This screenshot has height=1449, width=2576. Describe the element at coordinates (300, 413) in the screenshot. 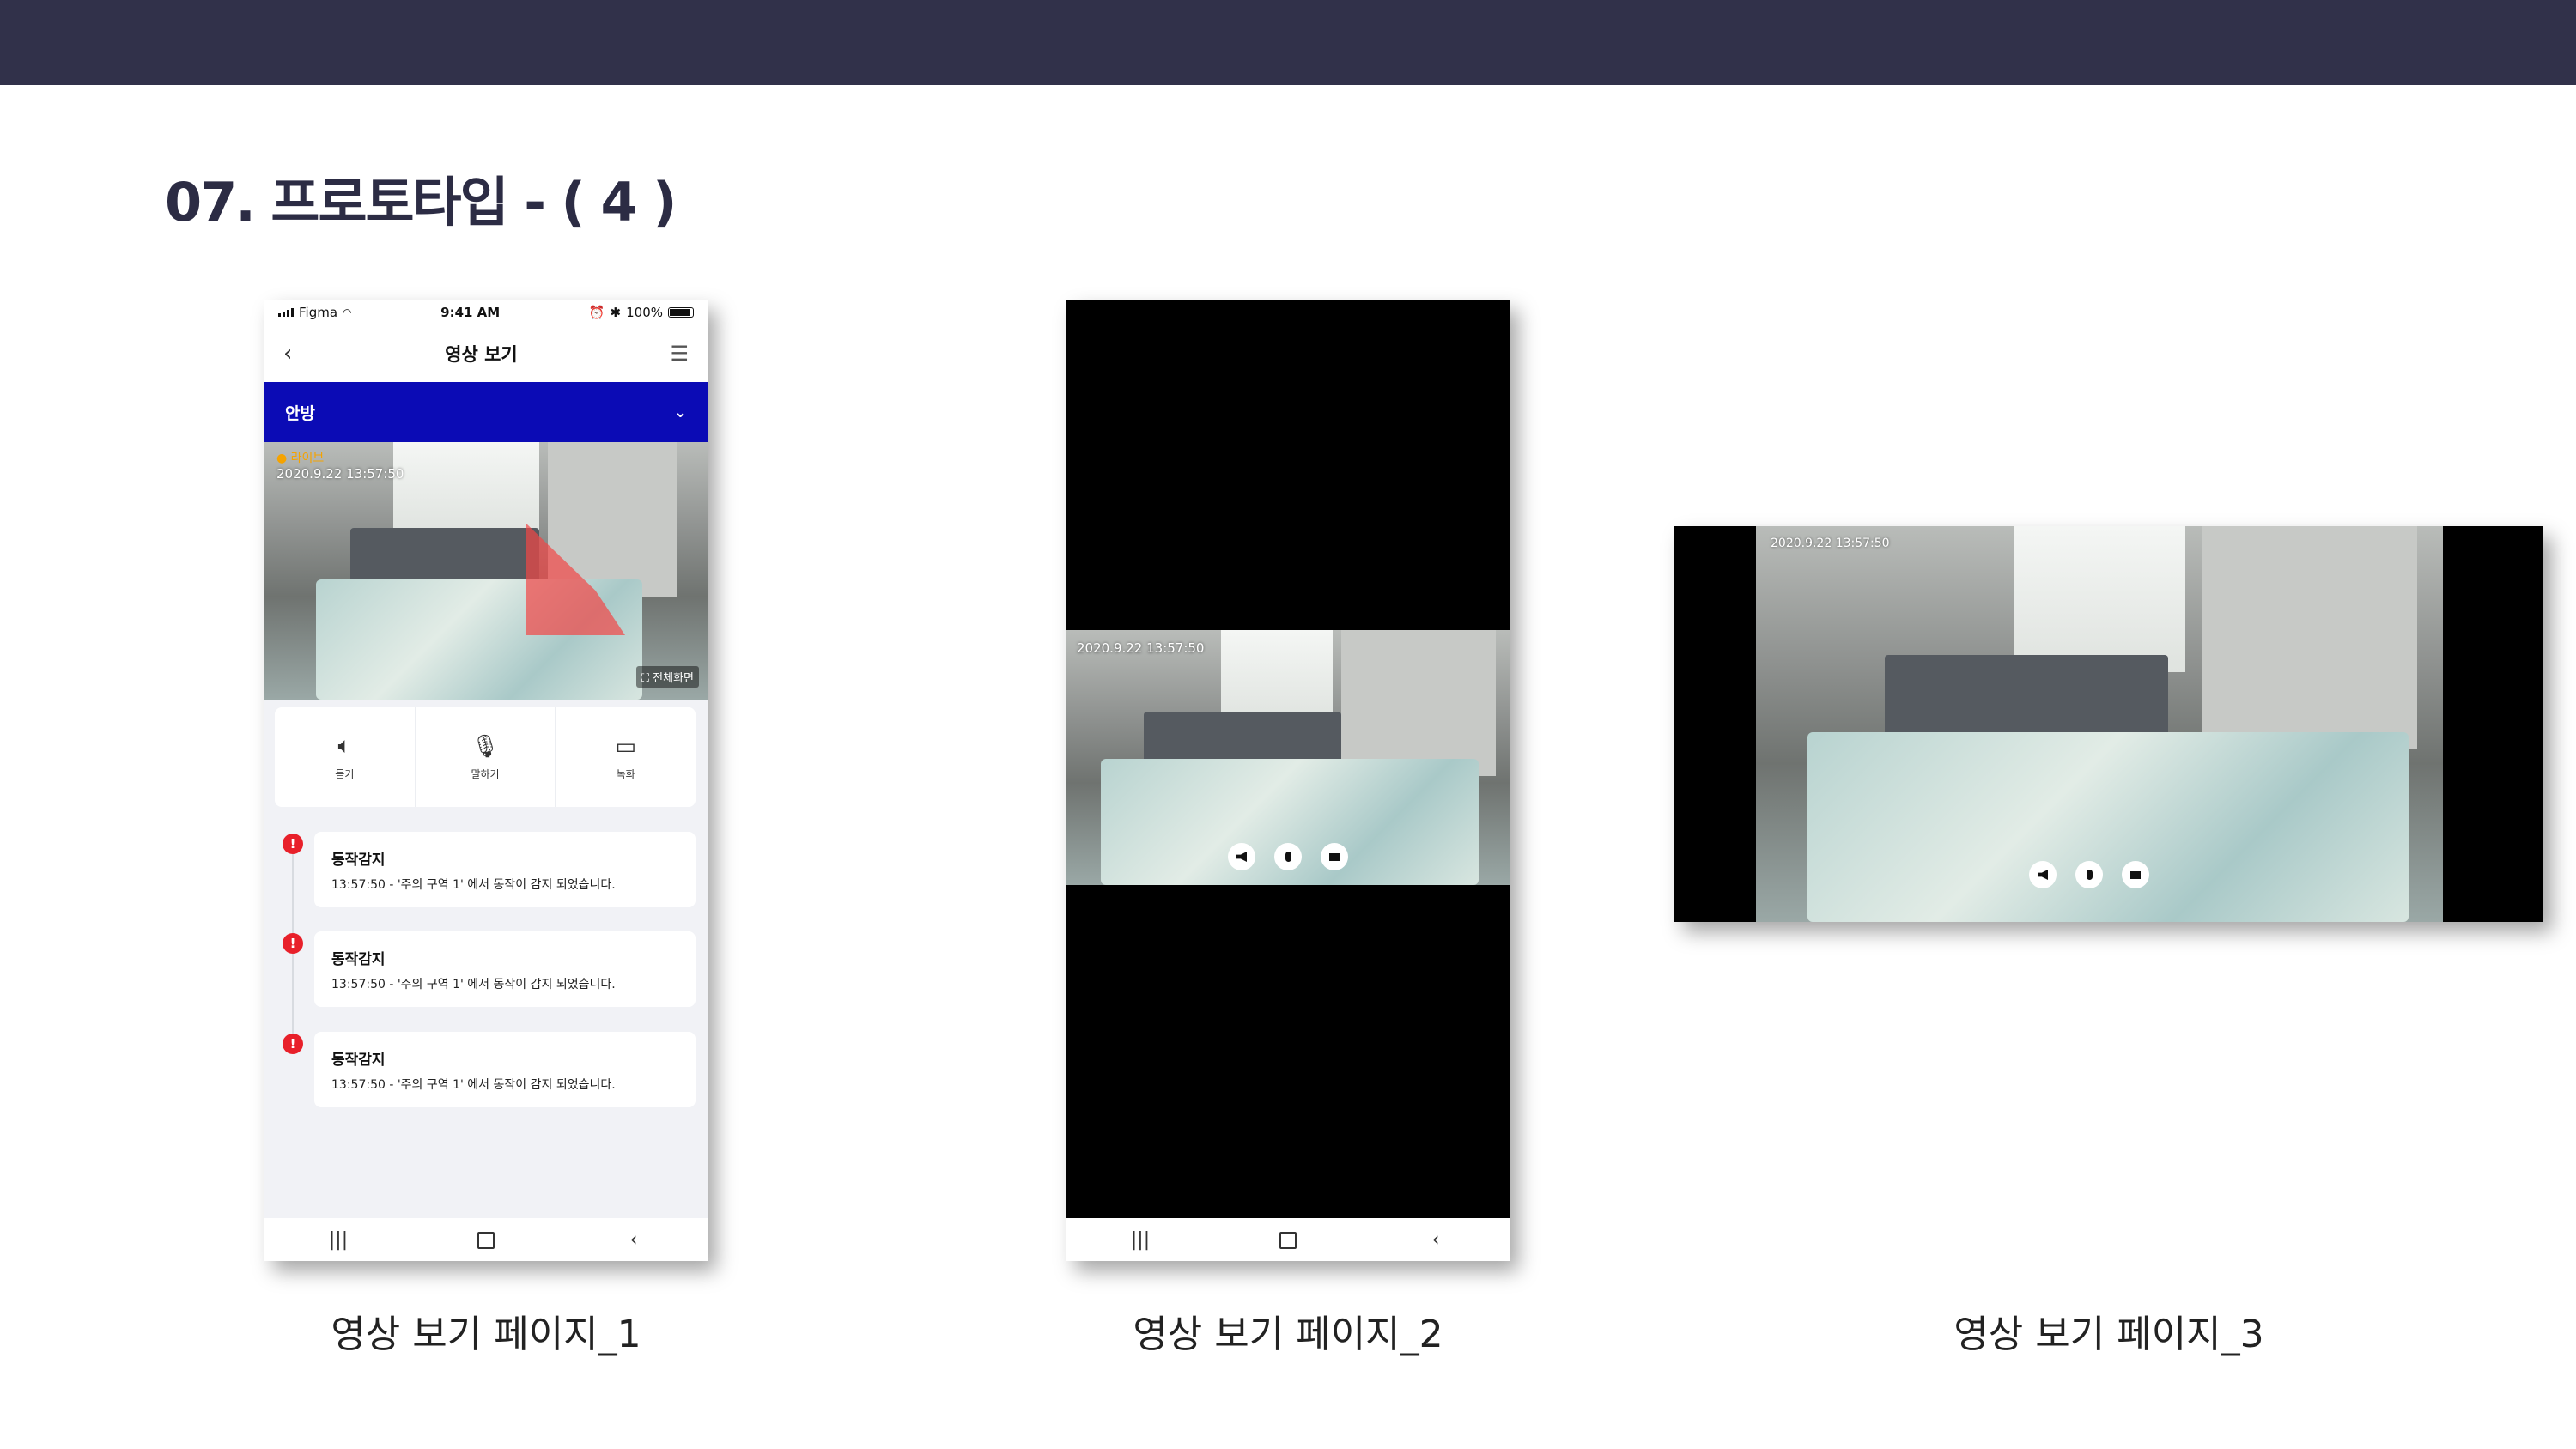

I see `room-label: 안방` at that location.